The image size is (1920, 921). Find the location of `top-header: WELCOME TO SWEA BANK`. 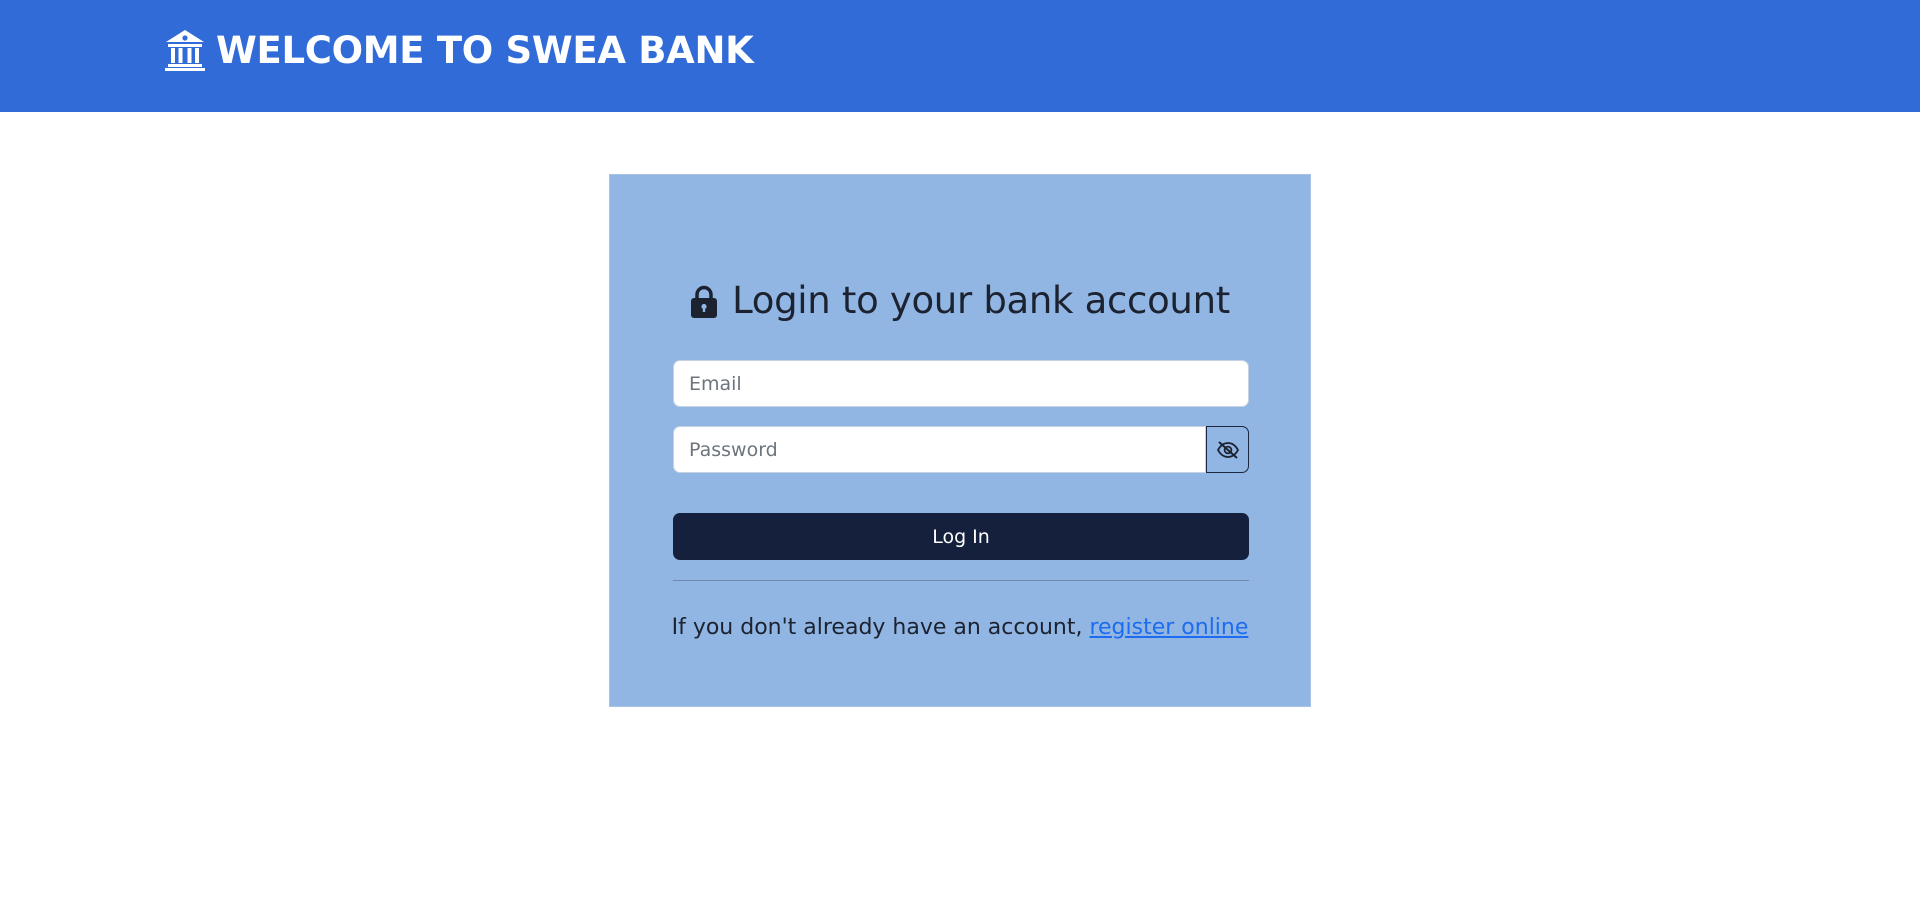

top-header: WELCOME TO SWEA BANK is located at coordinates (960, 56).